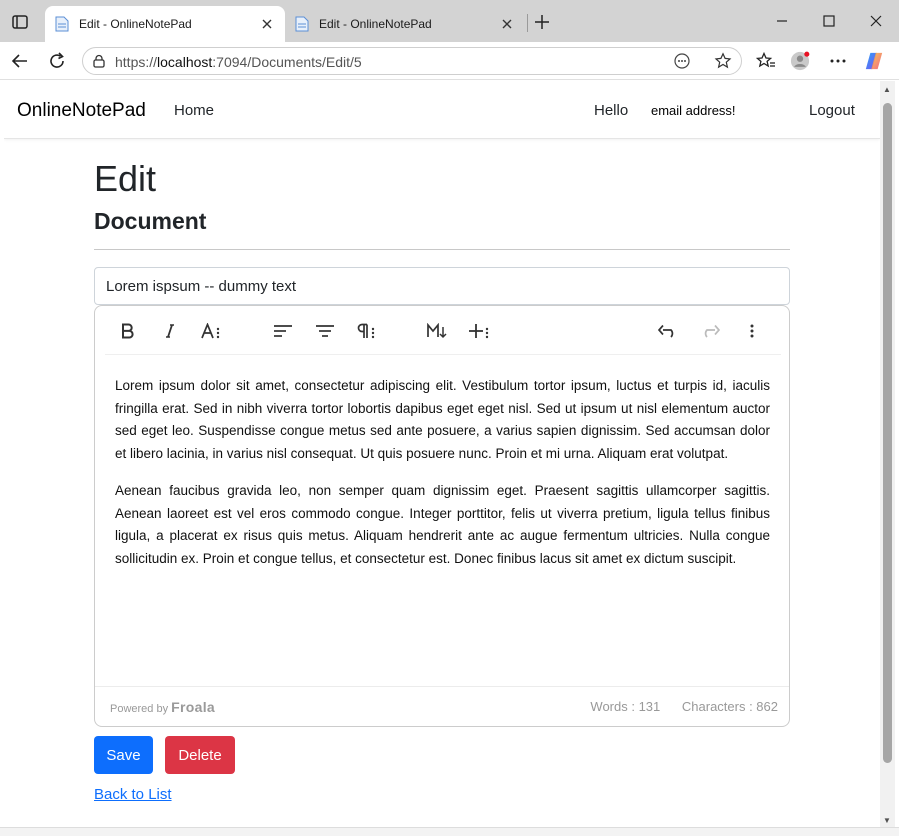  Describe the element at coordinates (723, 61) in the screenshot. I see `favorite-star-icon` at that location.